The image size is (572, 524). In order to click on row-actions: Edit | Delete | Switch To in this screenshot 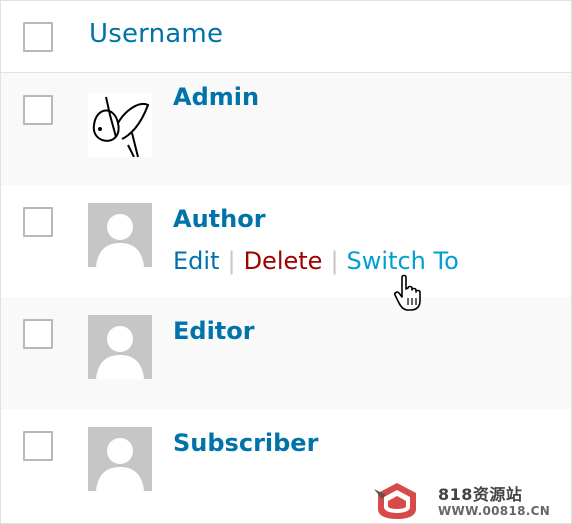, I will do `click(316, 261)`.